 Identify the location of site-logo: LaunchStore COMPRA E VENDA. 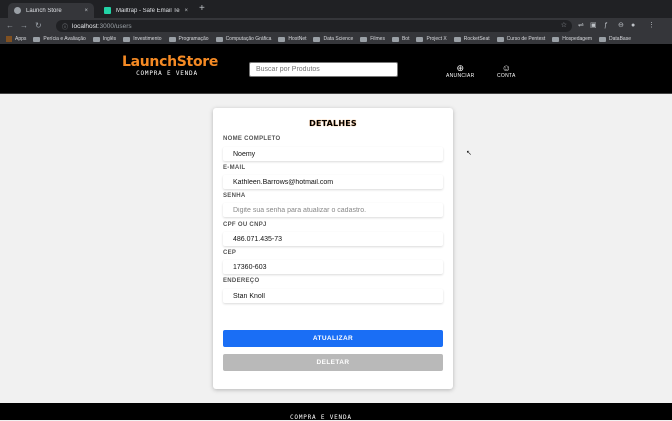
(170, 66).